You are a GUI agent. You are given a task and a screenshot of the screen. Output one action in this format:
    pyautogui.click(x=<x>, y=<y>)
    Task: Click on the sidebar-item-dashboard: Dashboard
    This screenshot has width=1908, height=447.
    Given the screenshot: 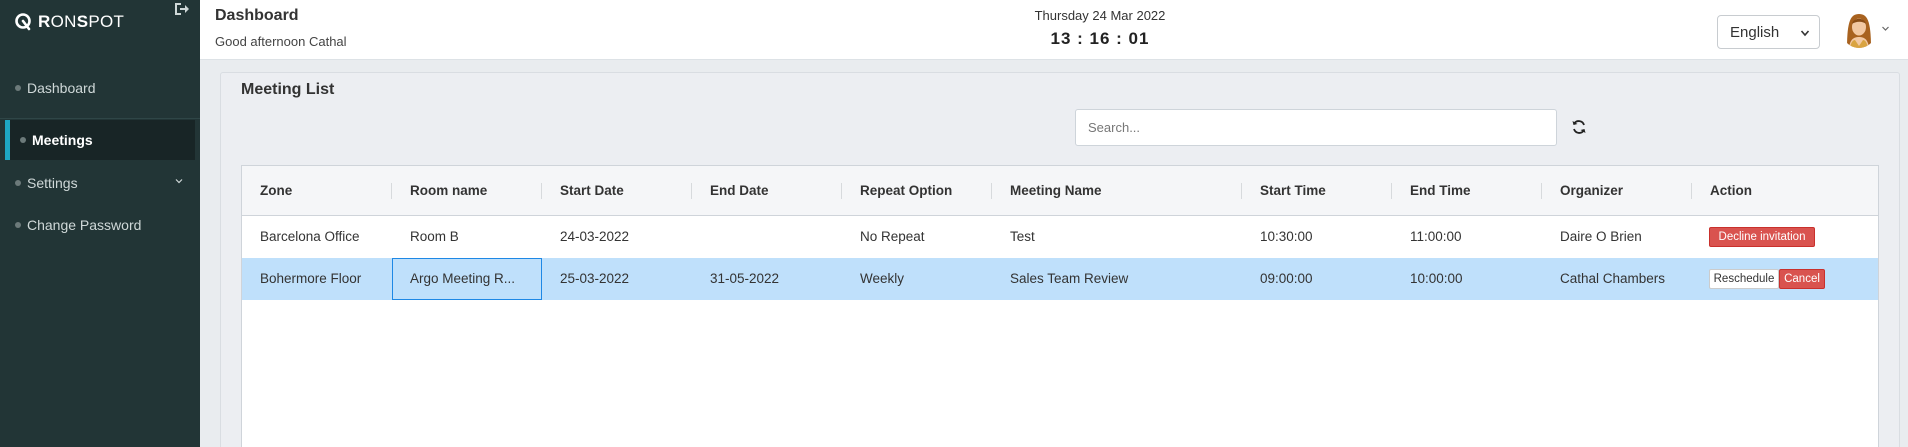 What is the action you would take?
    pyautogui.click(x=100, y=88)
    